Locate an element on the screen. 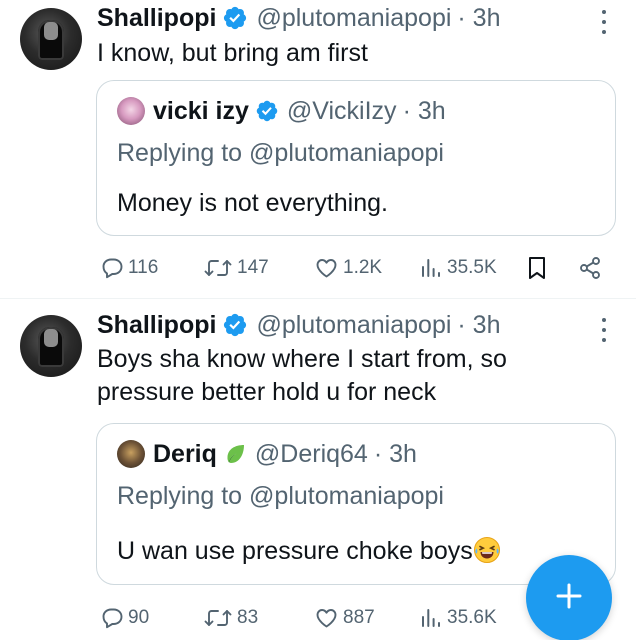 The image size is (636, 640). laughing-emoji-icon is located at coordinates (487, 550).